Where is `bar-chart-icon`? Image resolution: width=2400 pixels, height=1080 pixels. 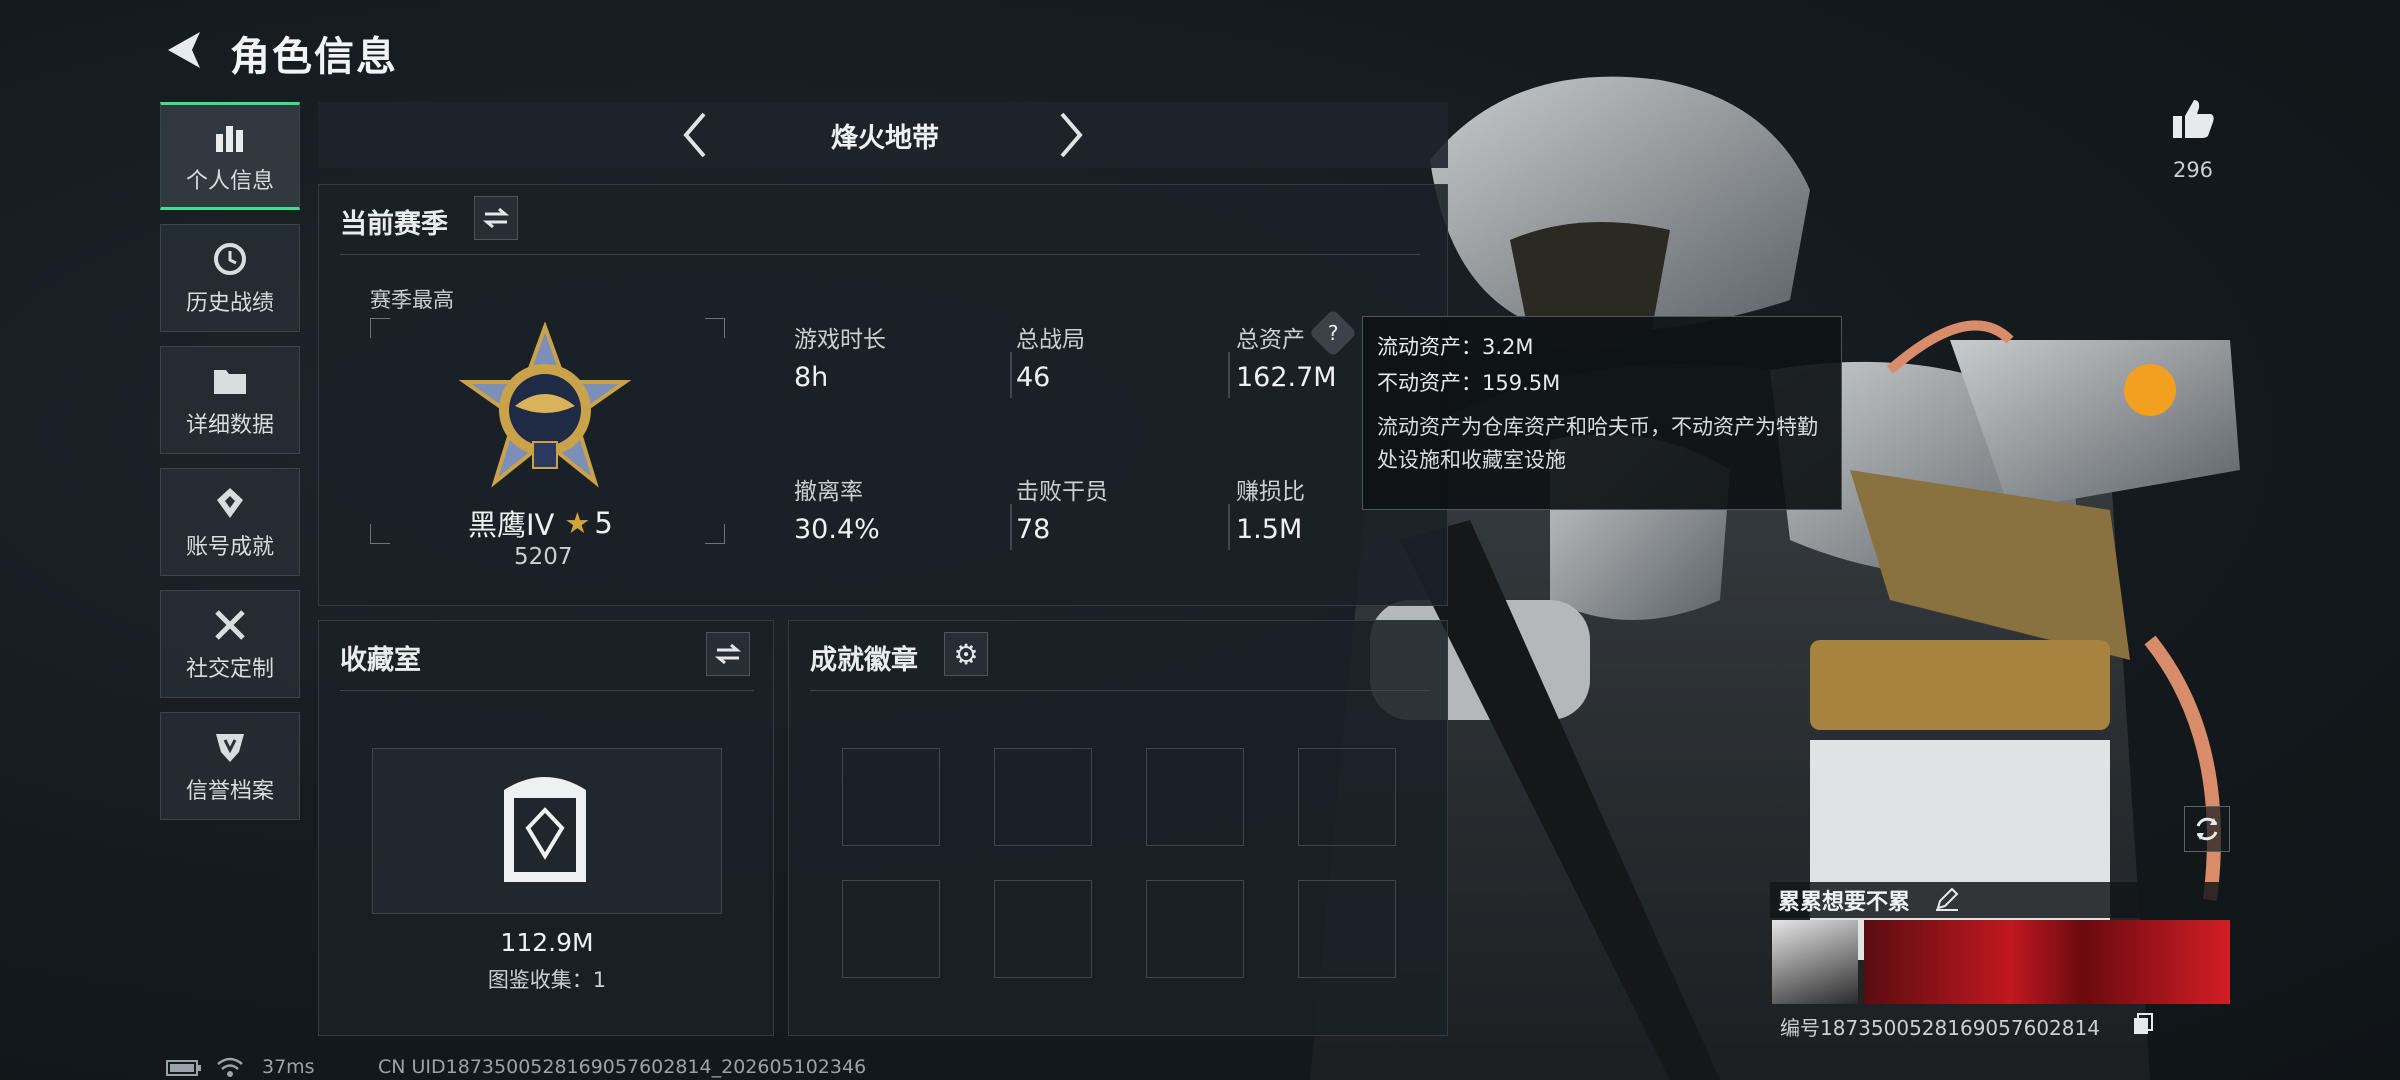 bar-chart-icon is located at coordinates (230, 137).